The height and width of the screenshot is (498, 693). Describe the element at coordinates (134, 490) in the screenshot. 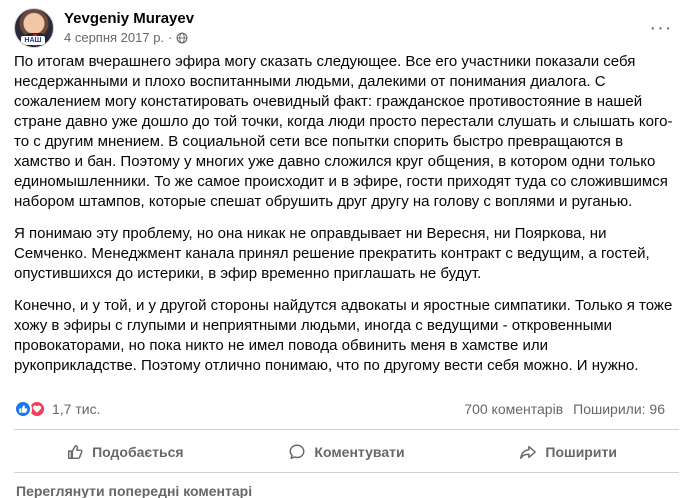

I see `view-previous-comments-link: Переглянути попередні коментарі` at that location.